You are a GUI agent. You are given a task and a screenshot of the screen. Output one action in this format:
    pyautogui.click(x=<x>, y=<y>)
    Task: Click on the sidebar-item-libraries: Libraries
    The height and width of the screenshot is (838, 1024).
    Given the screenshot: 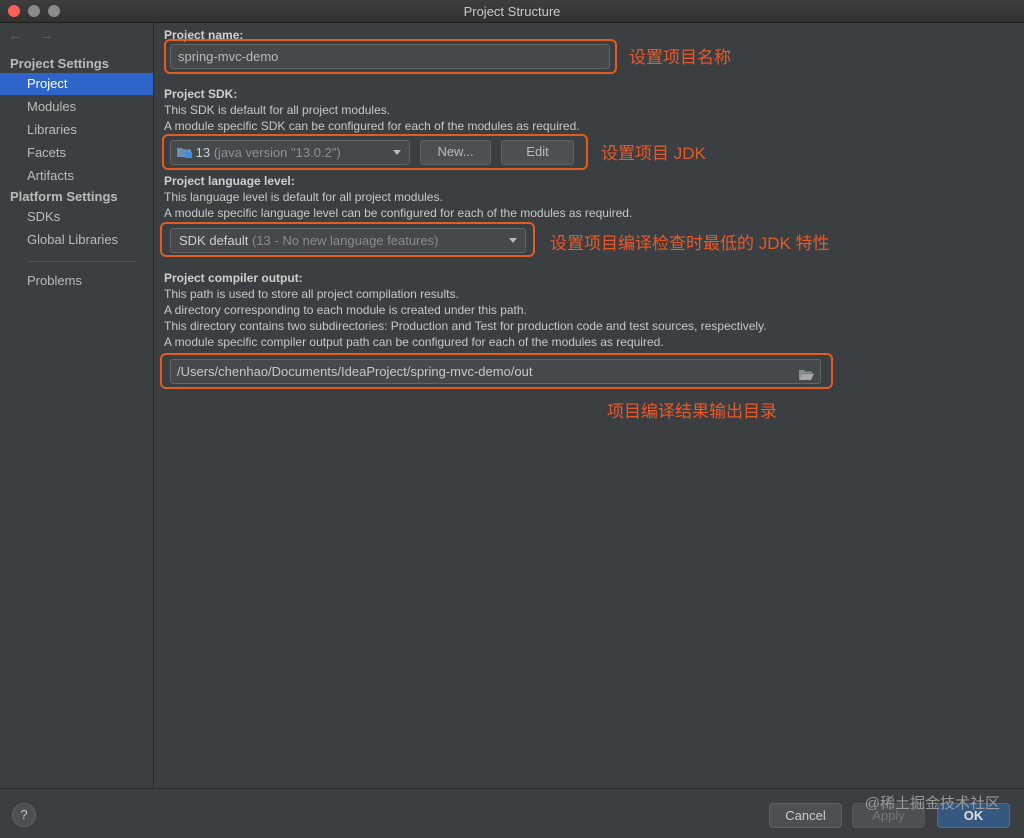 What is the action you would take?
    pyautogui.click(x=76, y=130)
    